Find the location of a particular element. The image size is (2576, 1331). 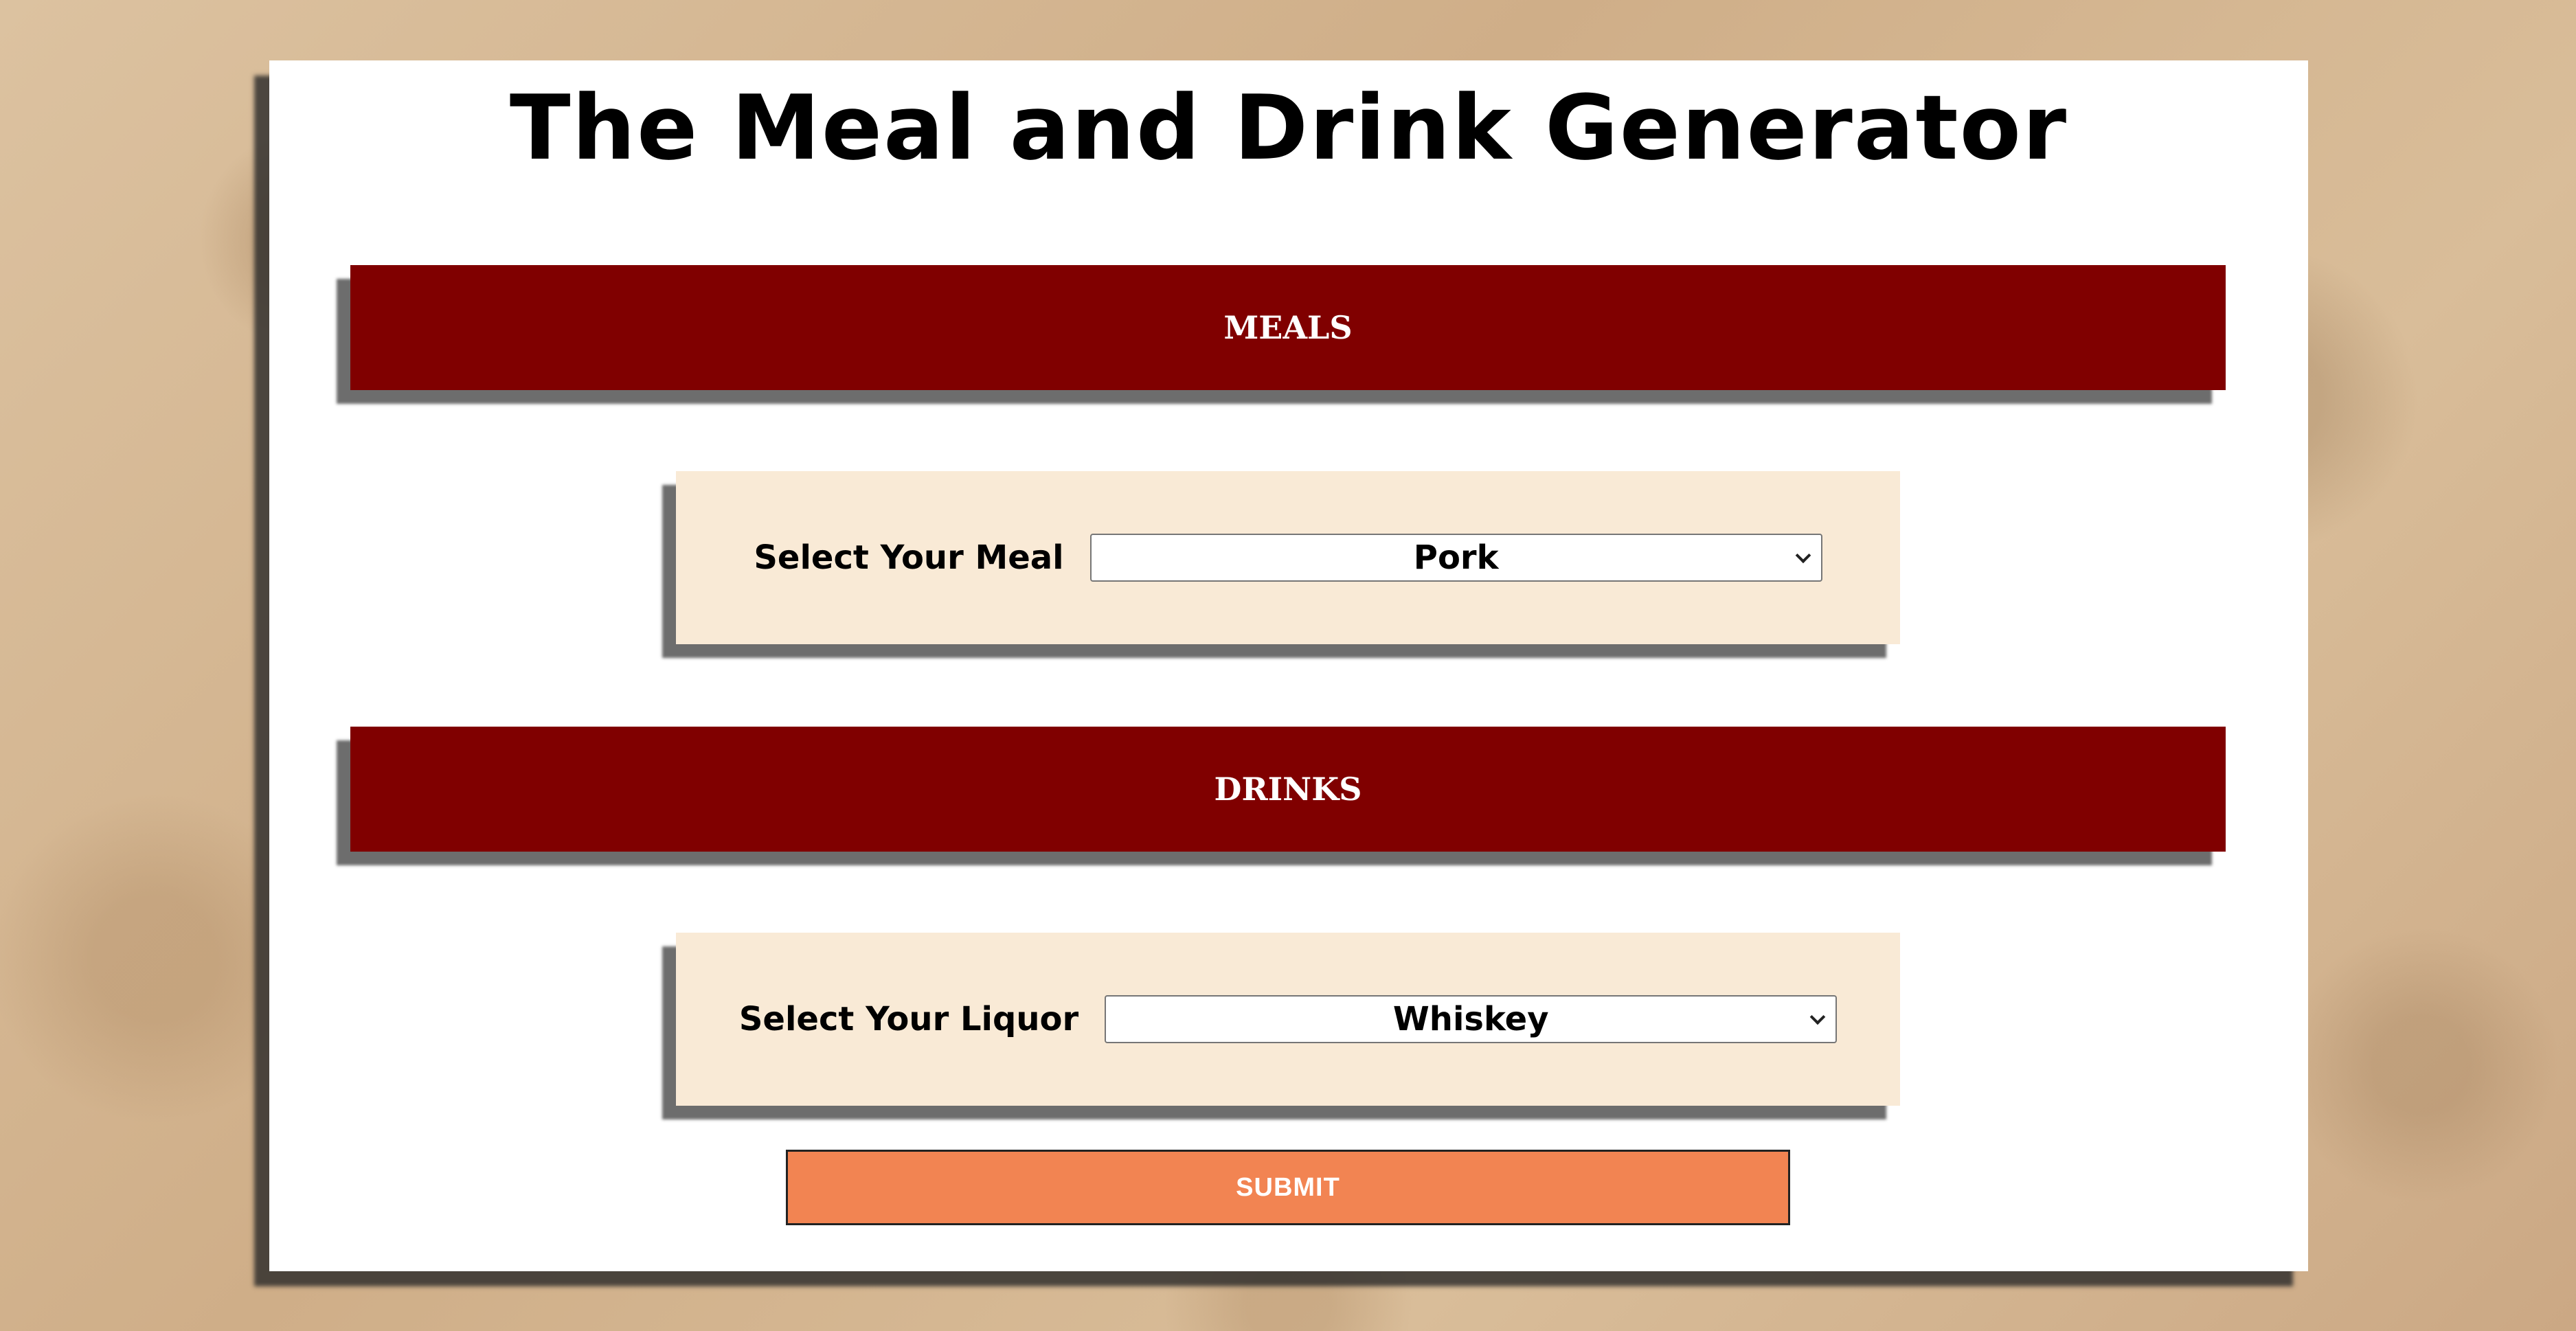

meal-select-label: Select Your Meal is located at coordinates (909, 557).